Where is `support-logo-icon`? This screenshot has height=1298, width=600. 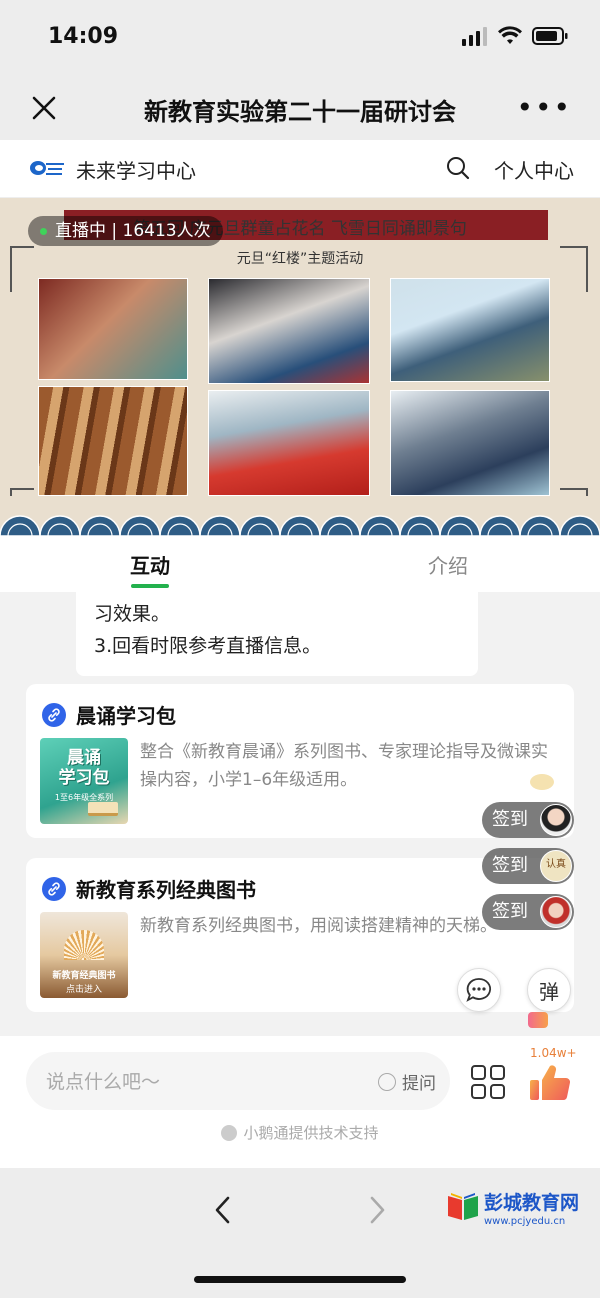 support-logo-icon is located at coordinates (229, 1132).